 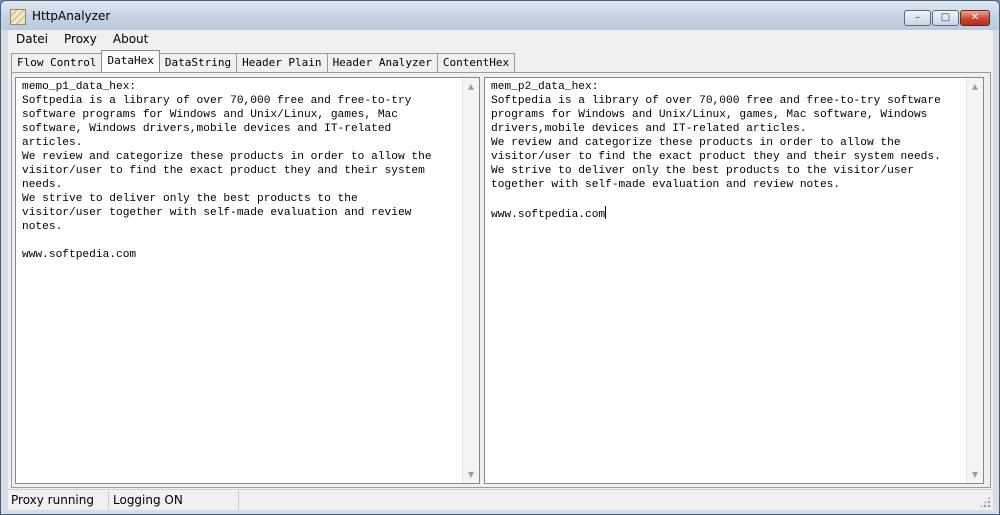 What do you see at coordinates (606, 212) in the screenshot?
I see `text-caret` at bounding box center [606, 212].